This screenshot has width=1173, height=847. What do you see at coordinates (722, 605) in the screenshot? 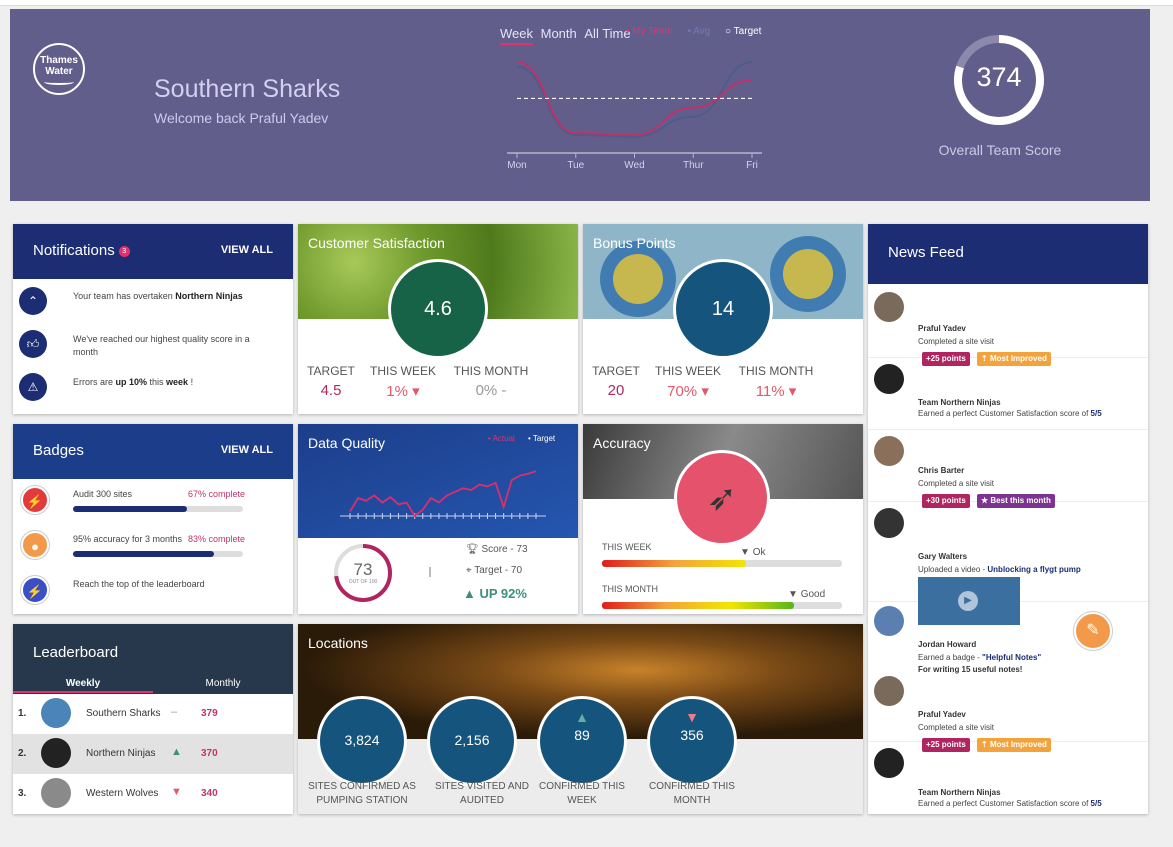
I see `accuracy-month-bar` at bounding box center [722, 605].